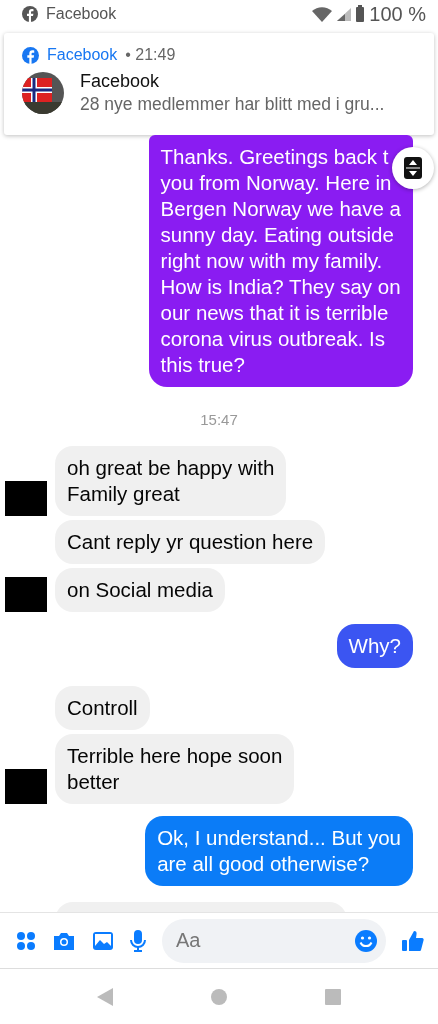 The height and width of the screenshot is (1024, 438). Describe the element at coordinates (81, 14) in the screenshot. I see `status-app-name: Facebook` at that location.